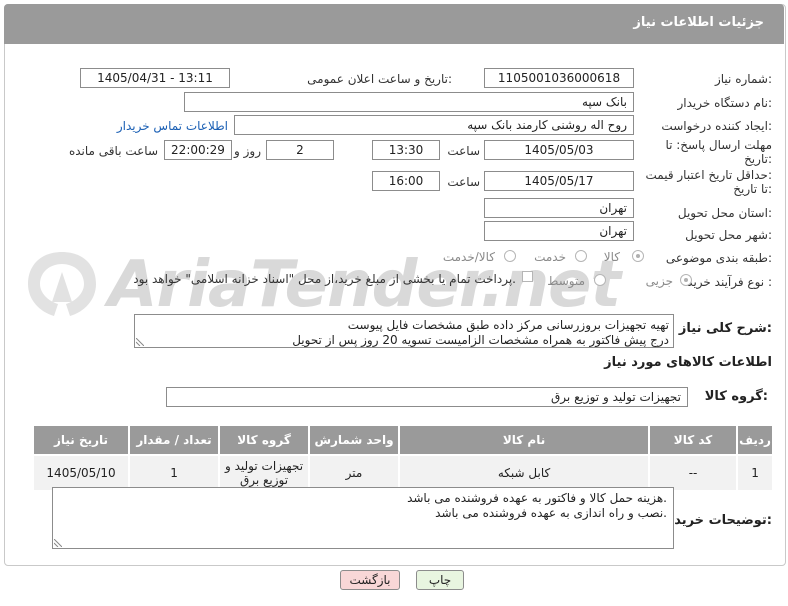 Image resolution: width=788 pixels, height=606 pixels. What do you see at coordinates (264, 440) in the screenshot?
I see `col-group: گروه کالا` at bounding box center [264, 440].